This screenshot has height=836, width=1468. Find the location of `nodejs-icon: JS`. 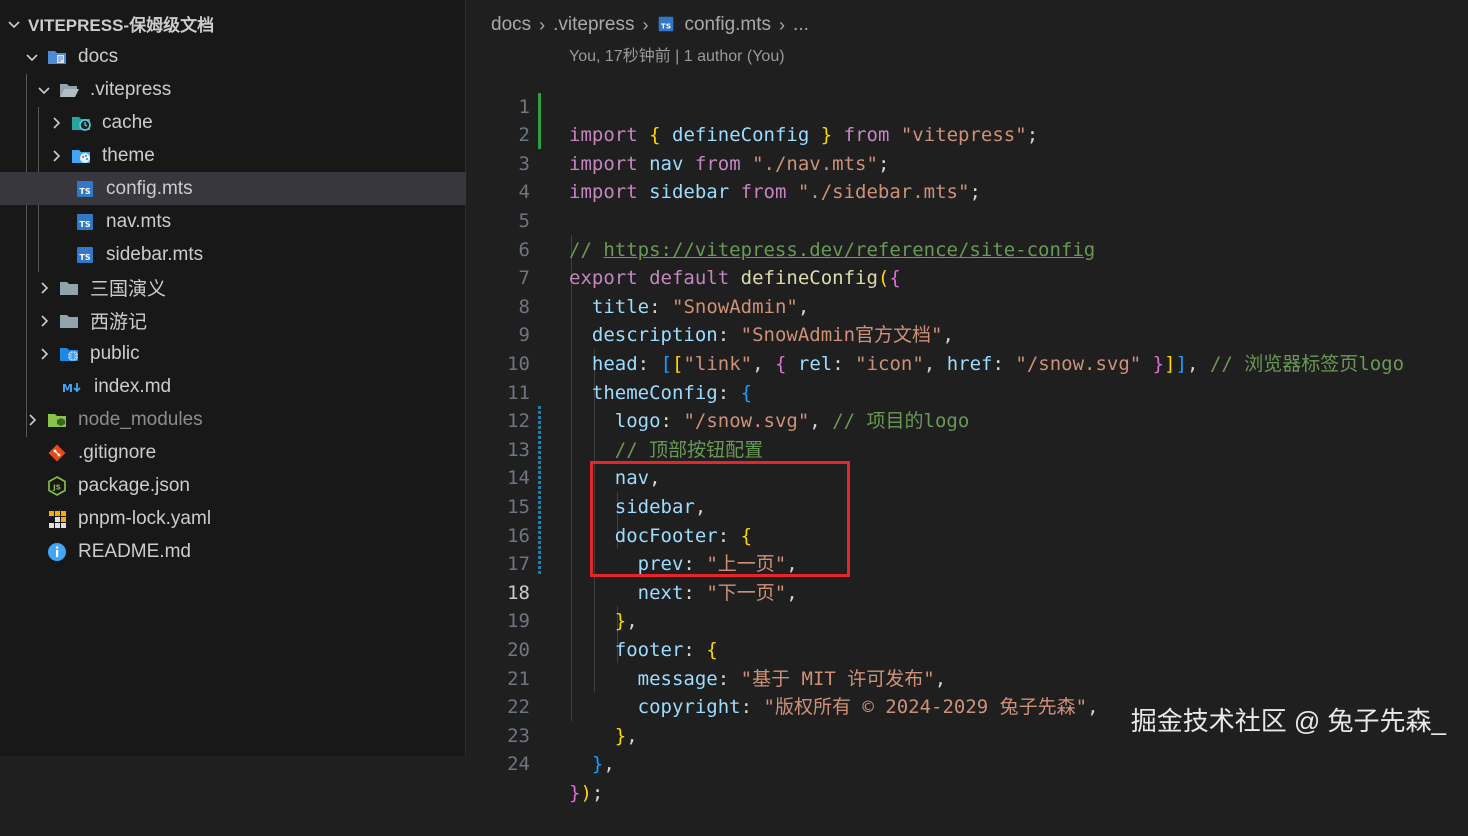

nodejs-icon: JS is located at coordinates (57, 486).